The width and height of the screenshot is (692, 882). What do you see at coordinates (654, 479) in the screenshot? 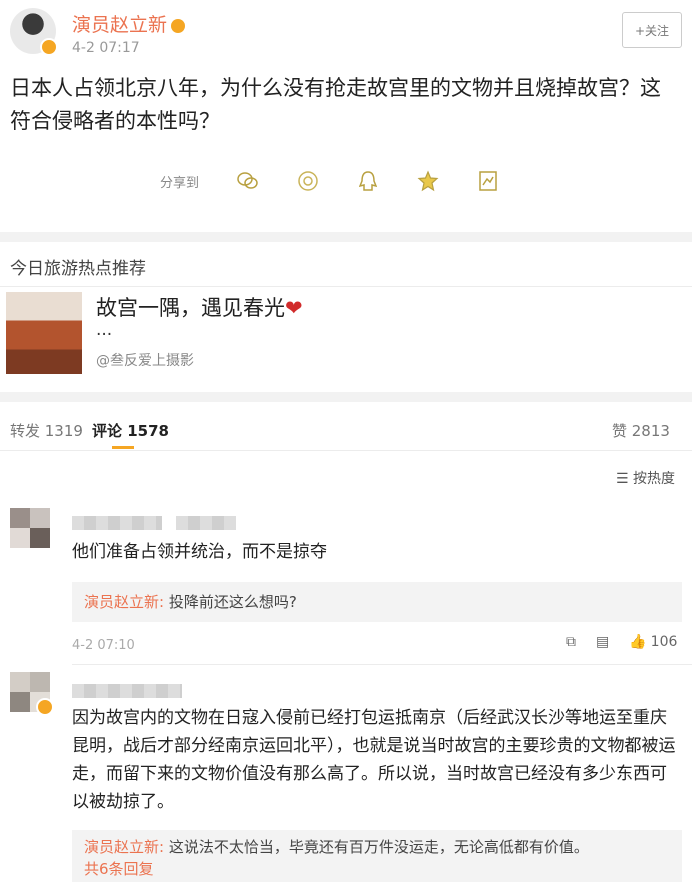
I see `sort-label: 按热度` at bounding box center [654, 479].